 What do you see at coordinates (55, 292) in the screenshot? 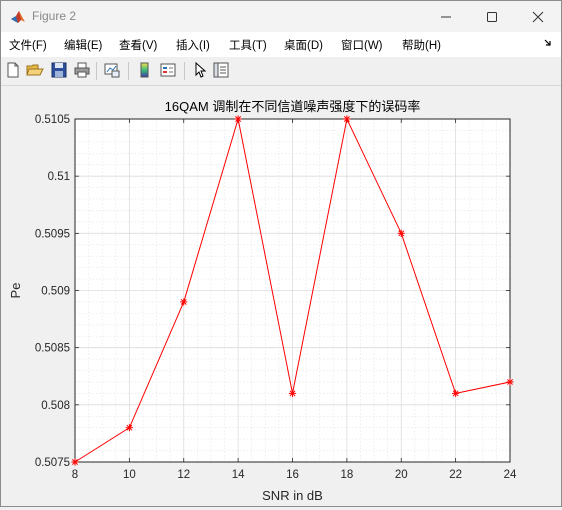
I see `y-tick-label: 0.509` at bounding box center [55, 292].